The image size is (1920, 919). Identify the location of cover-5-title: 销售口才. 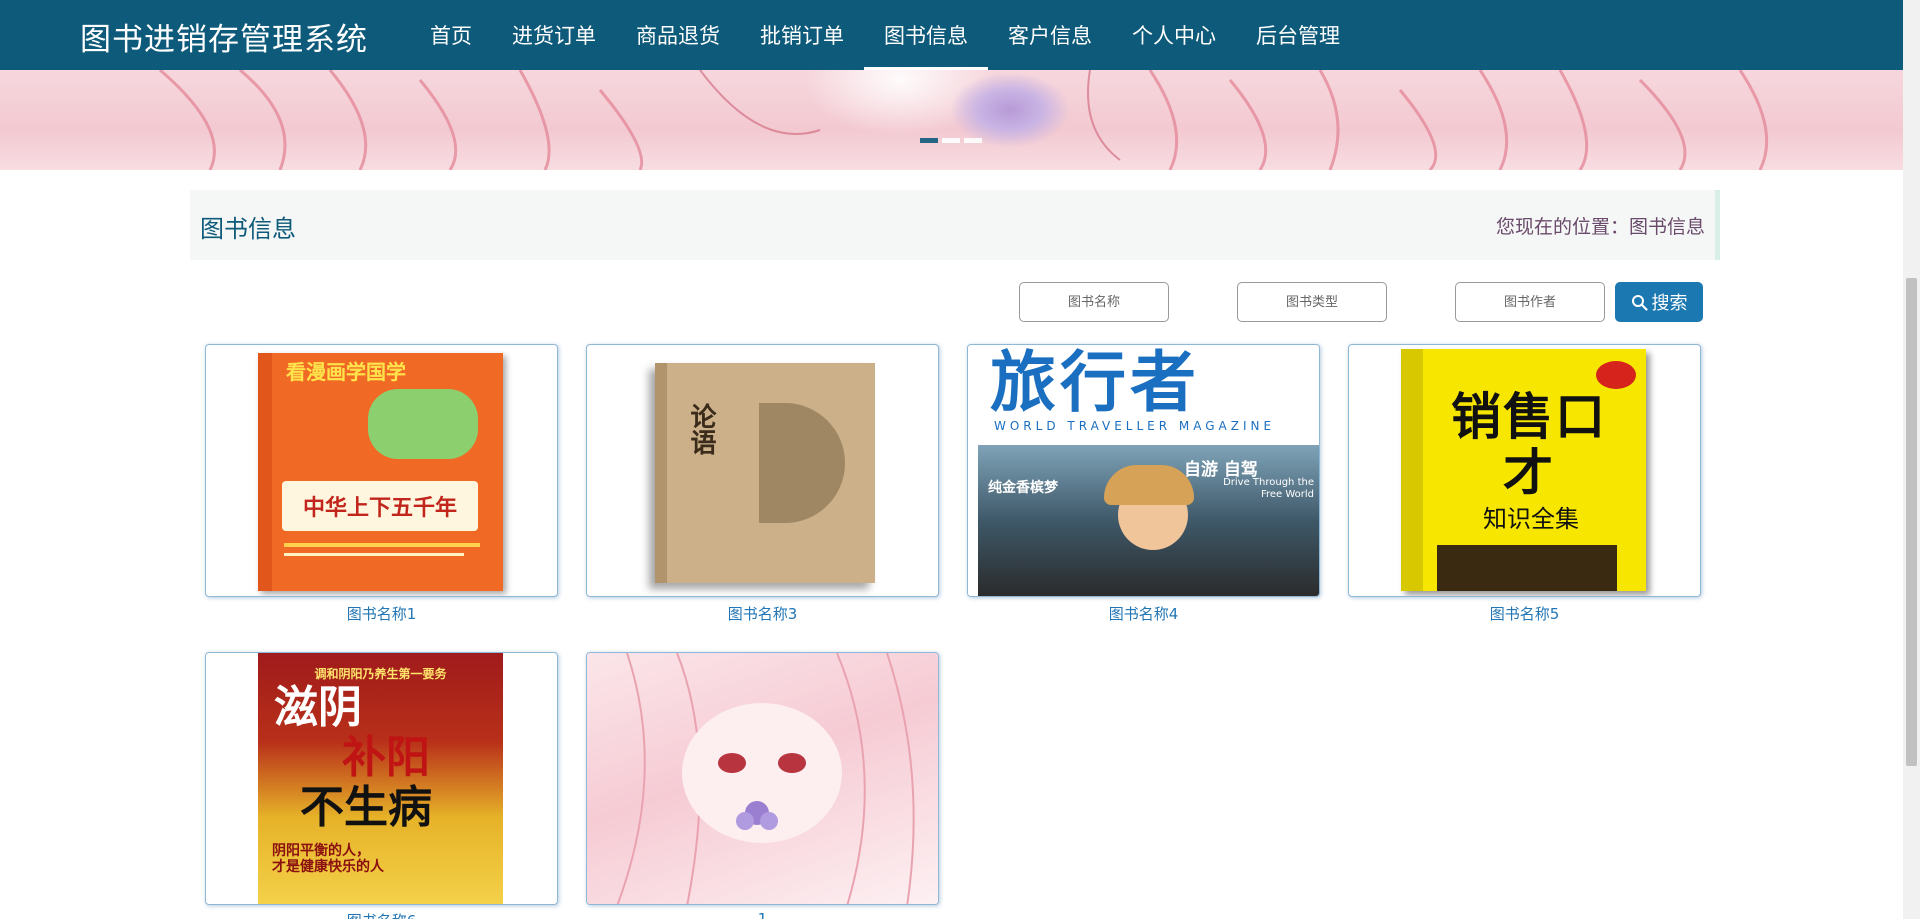
(1529, 445).